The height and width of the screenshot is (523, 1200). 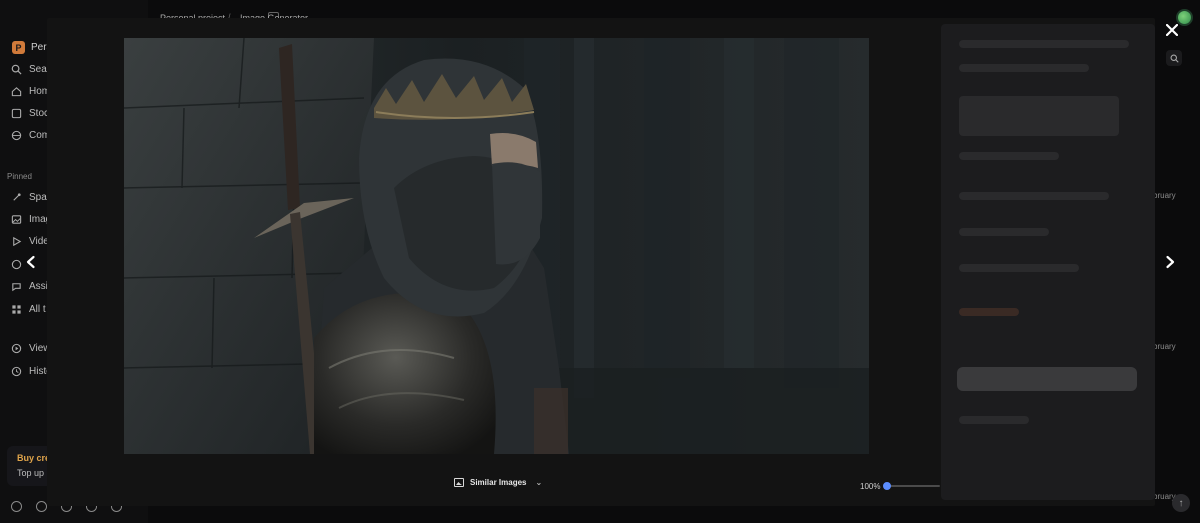 I want to click on similar-images-label: Similar Images, so click(x=498, y=482).